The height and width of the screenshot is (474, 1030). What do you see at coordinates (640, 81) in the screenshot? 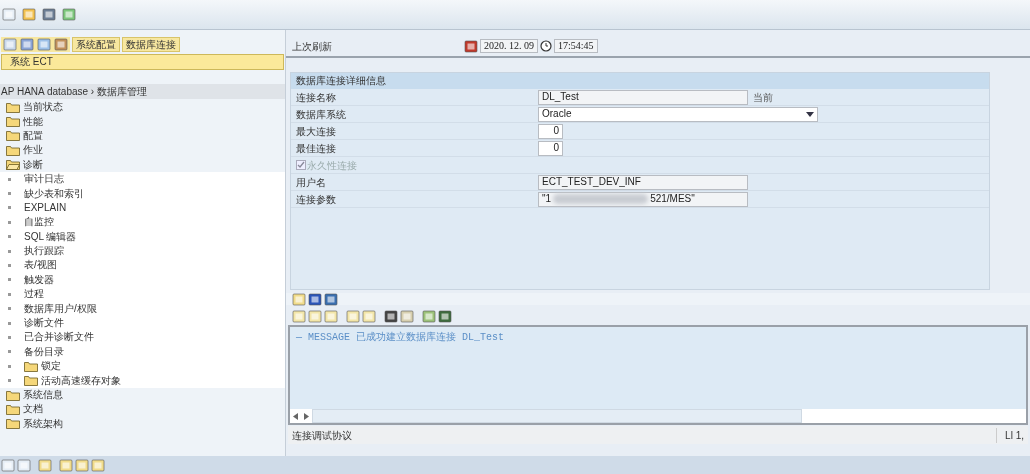
I see `group-title: 数据库连接详细信息` at bounding box center [640, 81].